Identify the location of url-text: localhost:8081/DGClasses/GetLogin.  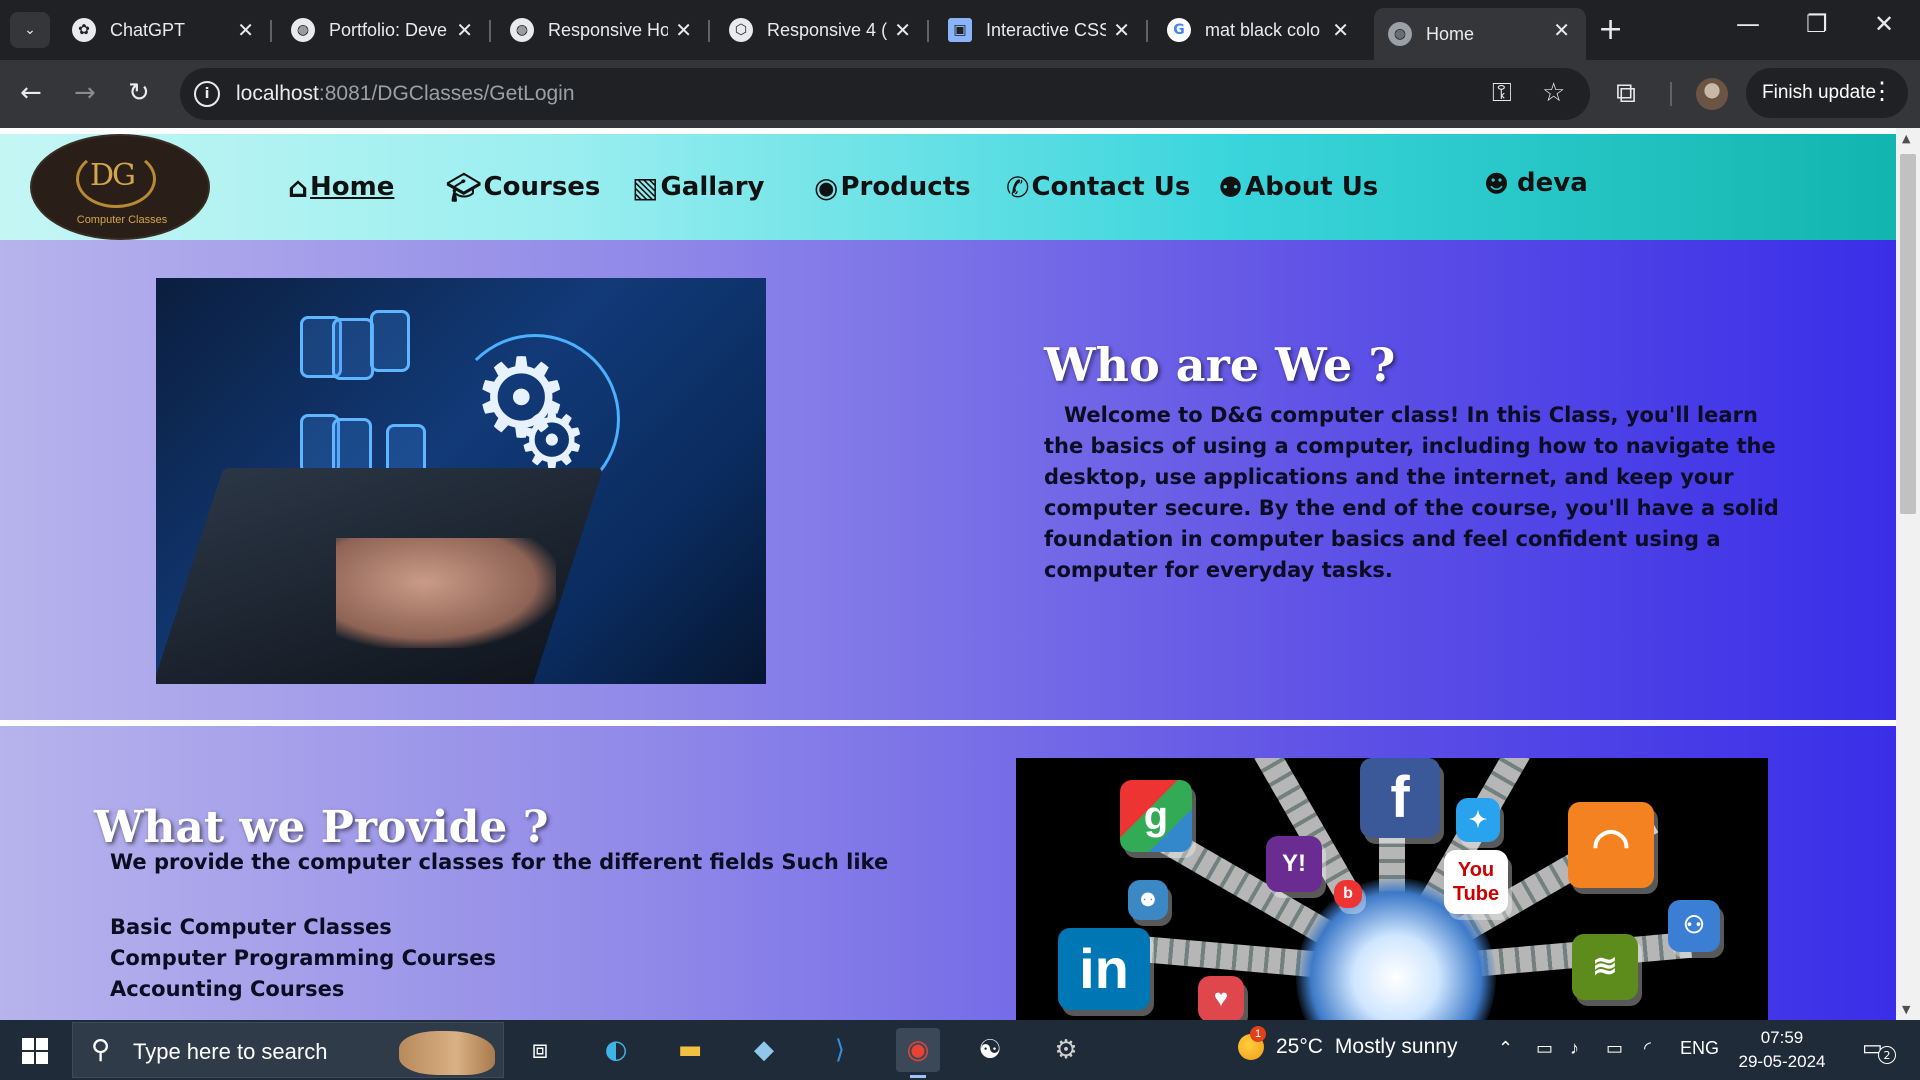
(405, 94).